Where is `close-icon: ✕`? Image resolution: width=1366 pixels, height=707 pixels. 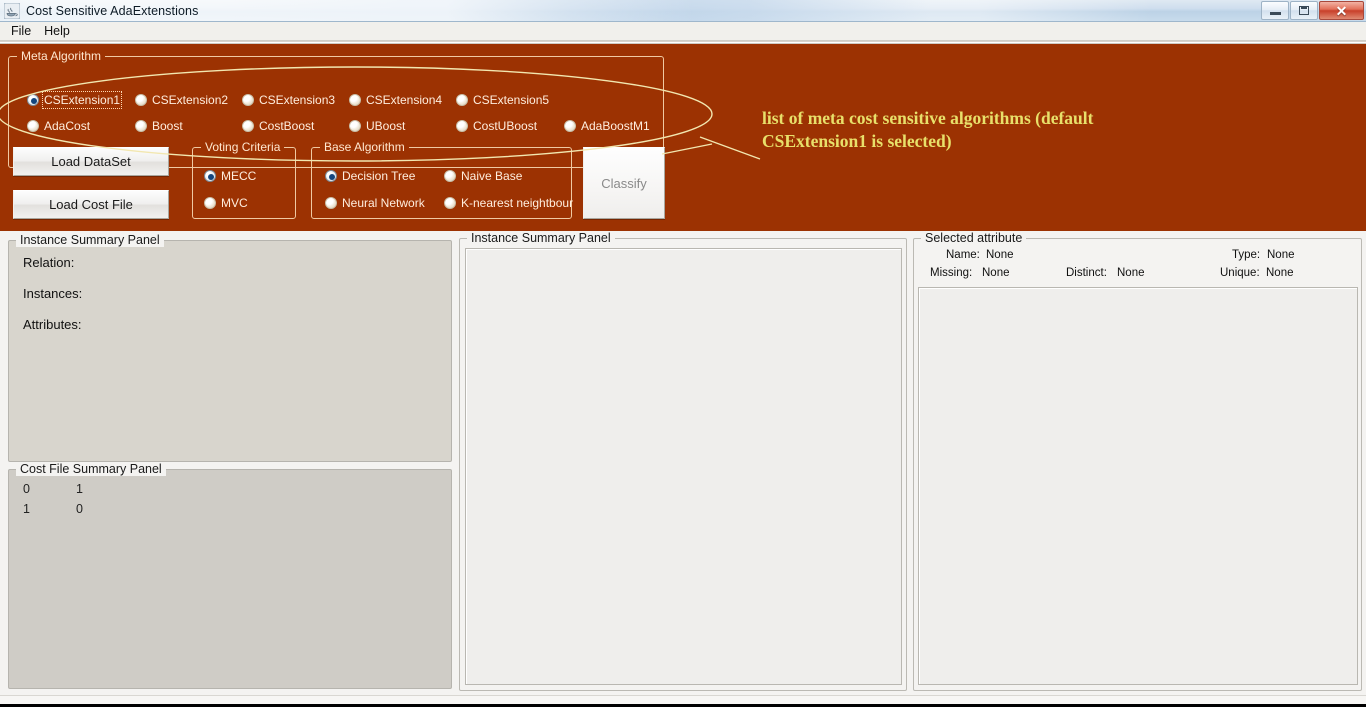 close-icon: ✕ is located at coordinates (1341, 10).